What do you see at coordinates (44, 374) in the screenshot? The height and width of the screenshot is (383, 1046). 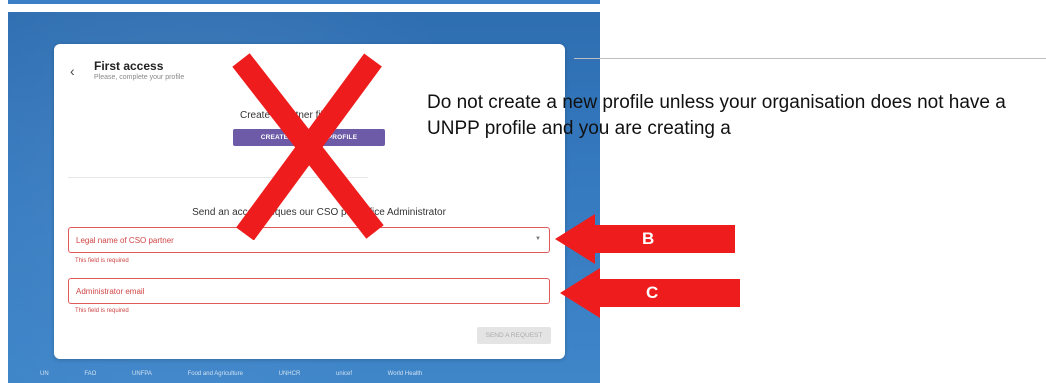 I see `footer-logo: UN` at bounding box center [44, 374].